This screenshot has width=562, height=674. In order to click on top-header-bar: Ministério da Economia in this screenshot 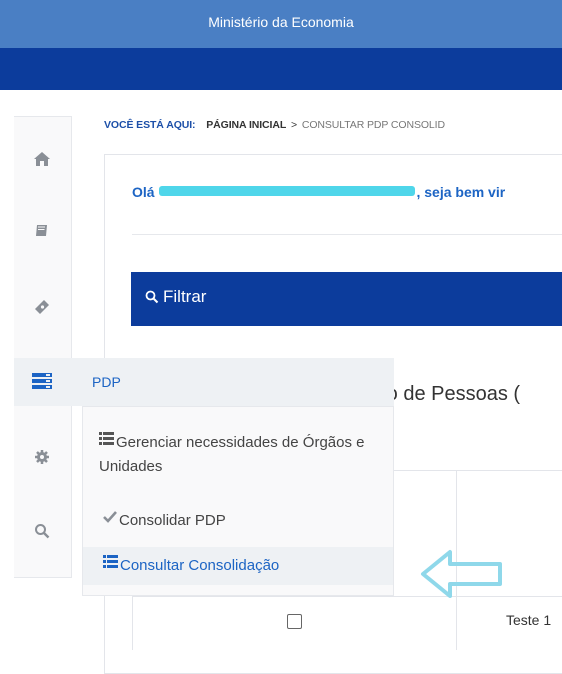, I will do `click(281, 24)`.